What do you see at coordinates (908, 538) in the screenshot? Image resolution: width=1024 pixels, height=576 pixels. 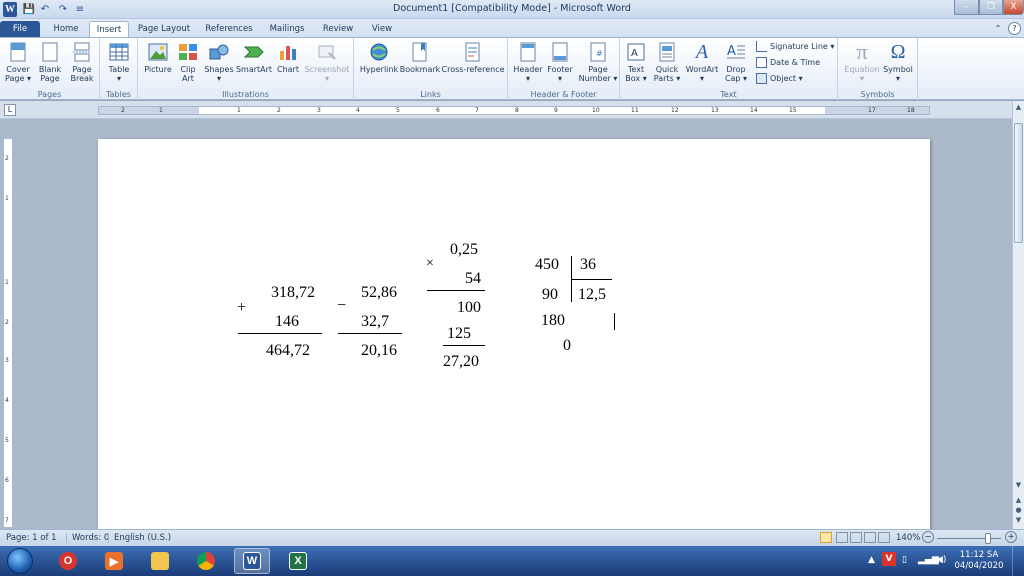 I see `zoom-level: 140%` at bounding box center [908, 538].